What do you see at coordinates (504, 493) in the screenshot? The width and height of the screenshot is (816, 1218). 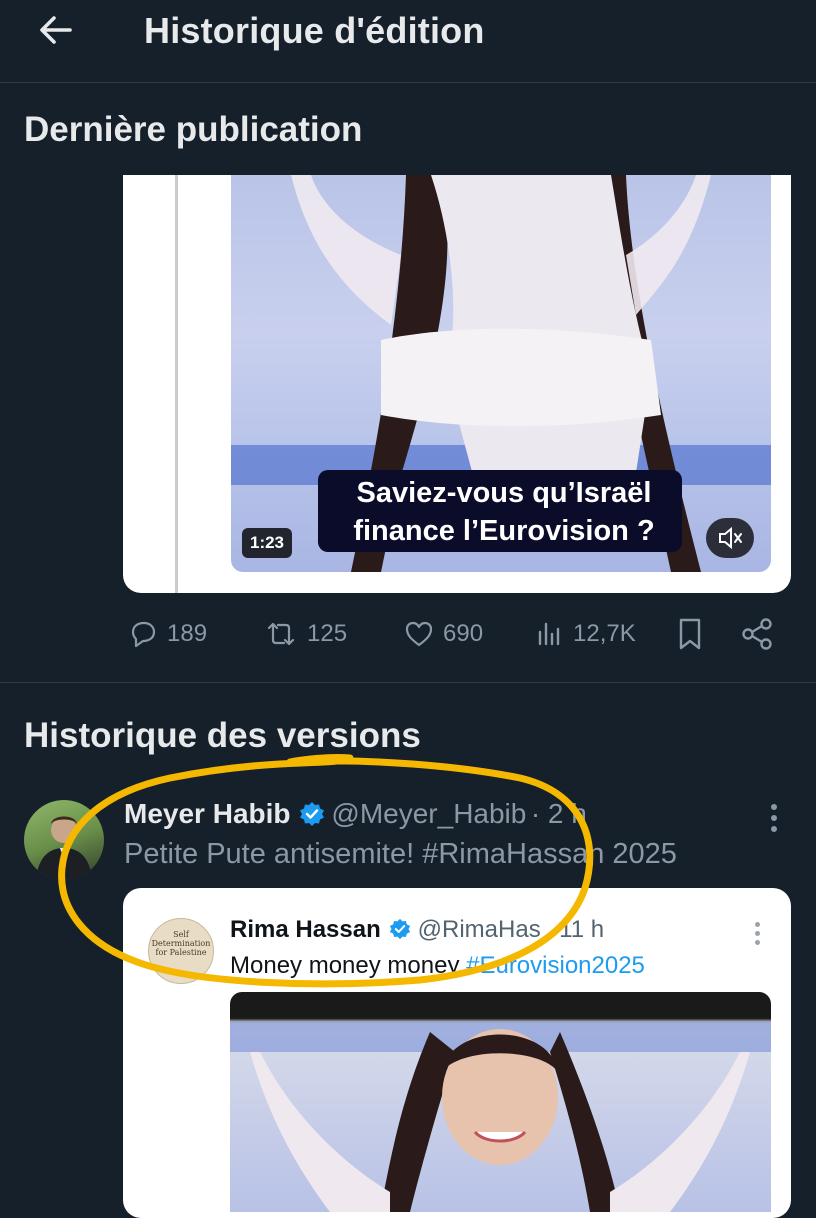 I see `video-caption-line-1: Saviez-vous qu’Israël` at bounding box center [504, 493].